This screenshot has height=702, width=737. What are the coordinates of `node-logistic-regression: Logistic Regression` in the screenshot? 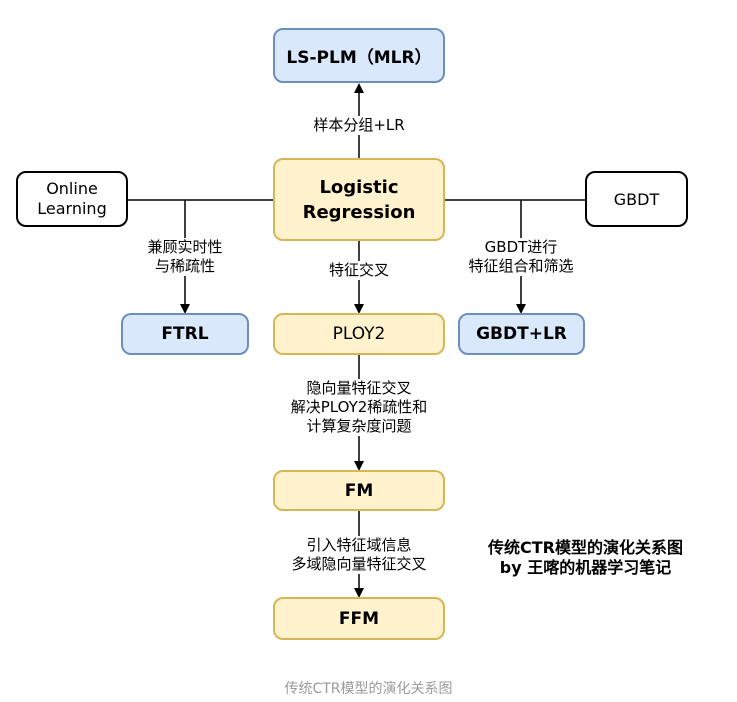 It's located at (359, 199).